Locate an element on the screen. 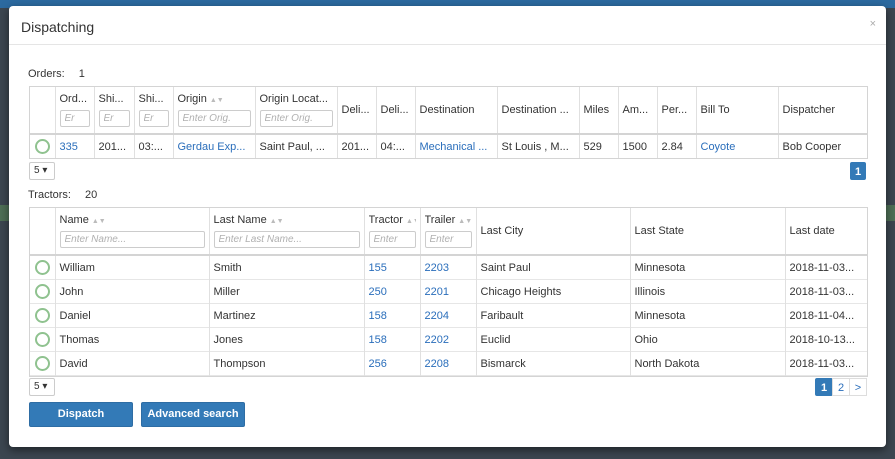 The width and height of the screenshot is (895, 459). trailer-link: 2203 is located at coordinates (448, 267).